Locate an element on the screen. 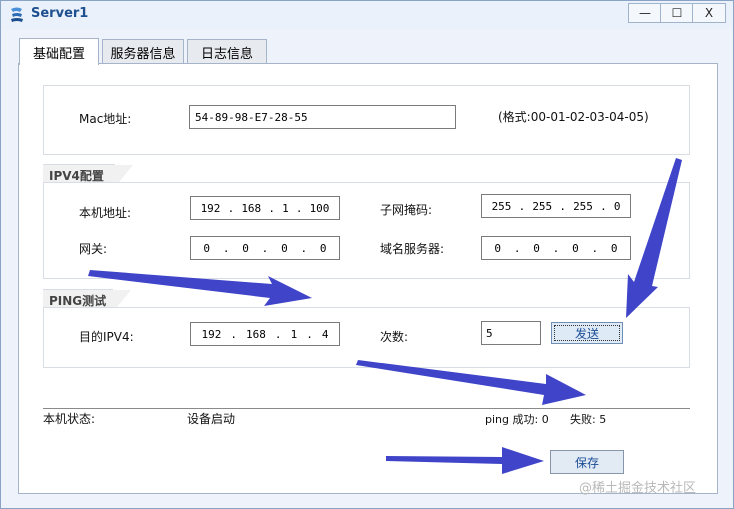 Image resolution: width=734 pixels, height=509 pixels. gateway-octet-2: 0 is located at coordinates (245, 248).